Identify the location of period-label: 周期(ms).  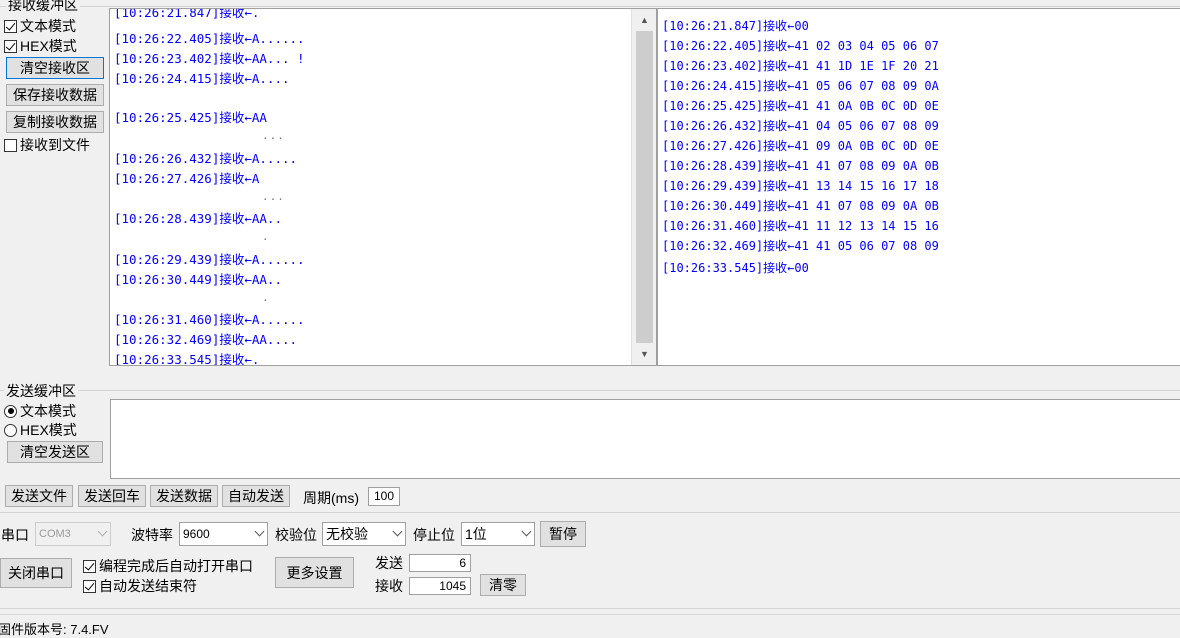
(331, 498).